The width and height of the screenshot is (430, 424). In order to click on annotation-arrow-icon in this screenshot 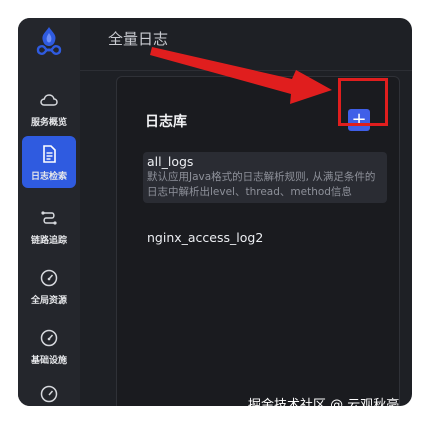, I will do `click(241, 75)`.